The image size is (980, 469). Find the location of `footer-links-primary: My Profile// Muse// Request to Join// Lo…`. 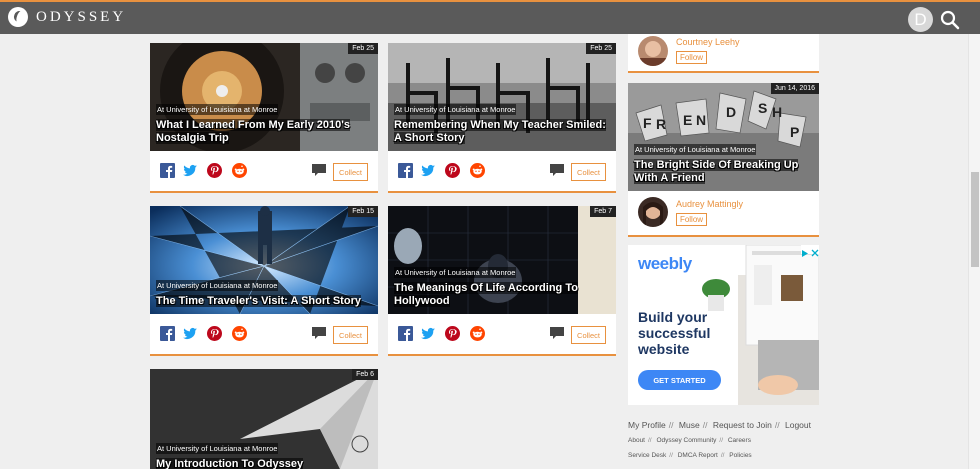

footer-links-primary: My Profile// Muse// Request to Join// Lo… is located at coordinates (719, 425).